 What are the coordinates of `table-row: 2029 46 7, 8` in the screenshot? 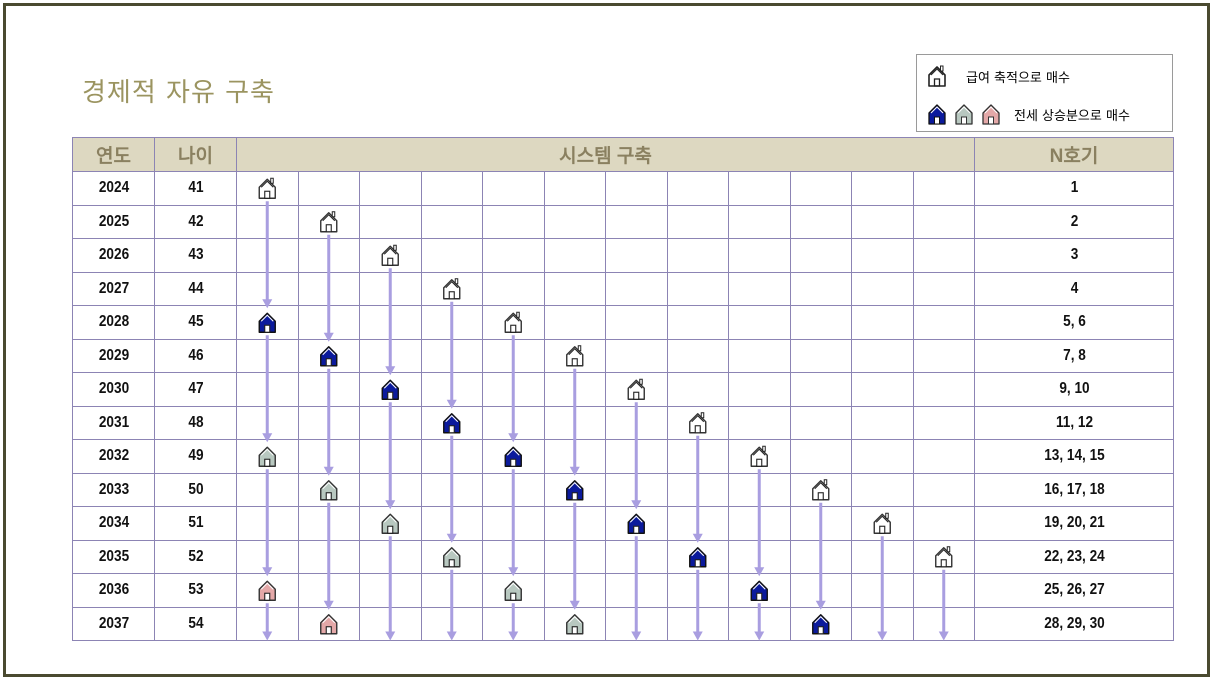 It's located at (623, 355).